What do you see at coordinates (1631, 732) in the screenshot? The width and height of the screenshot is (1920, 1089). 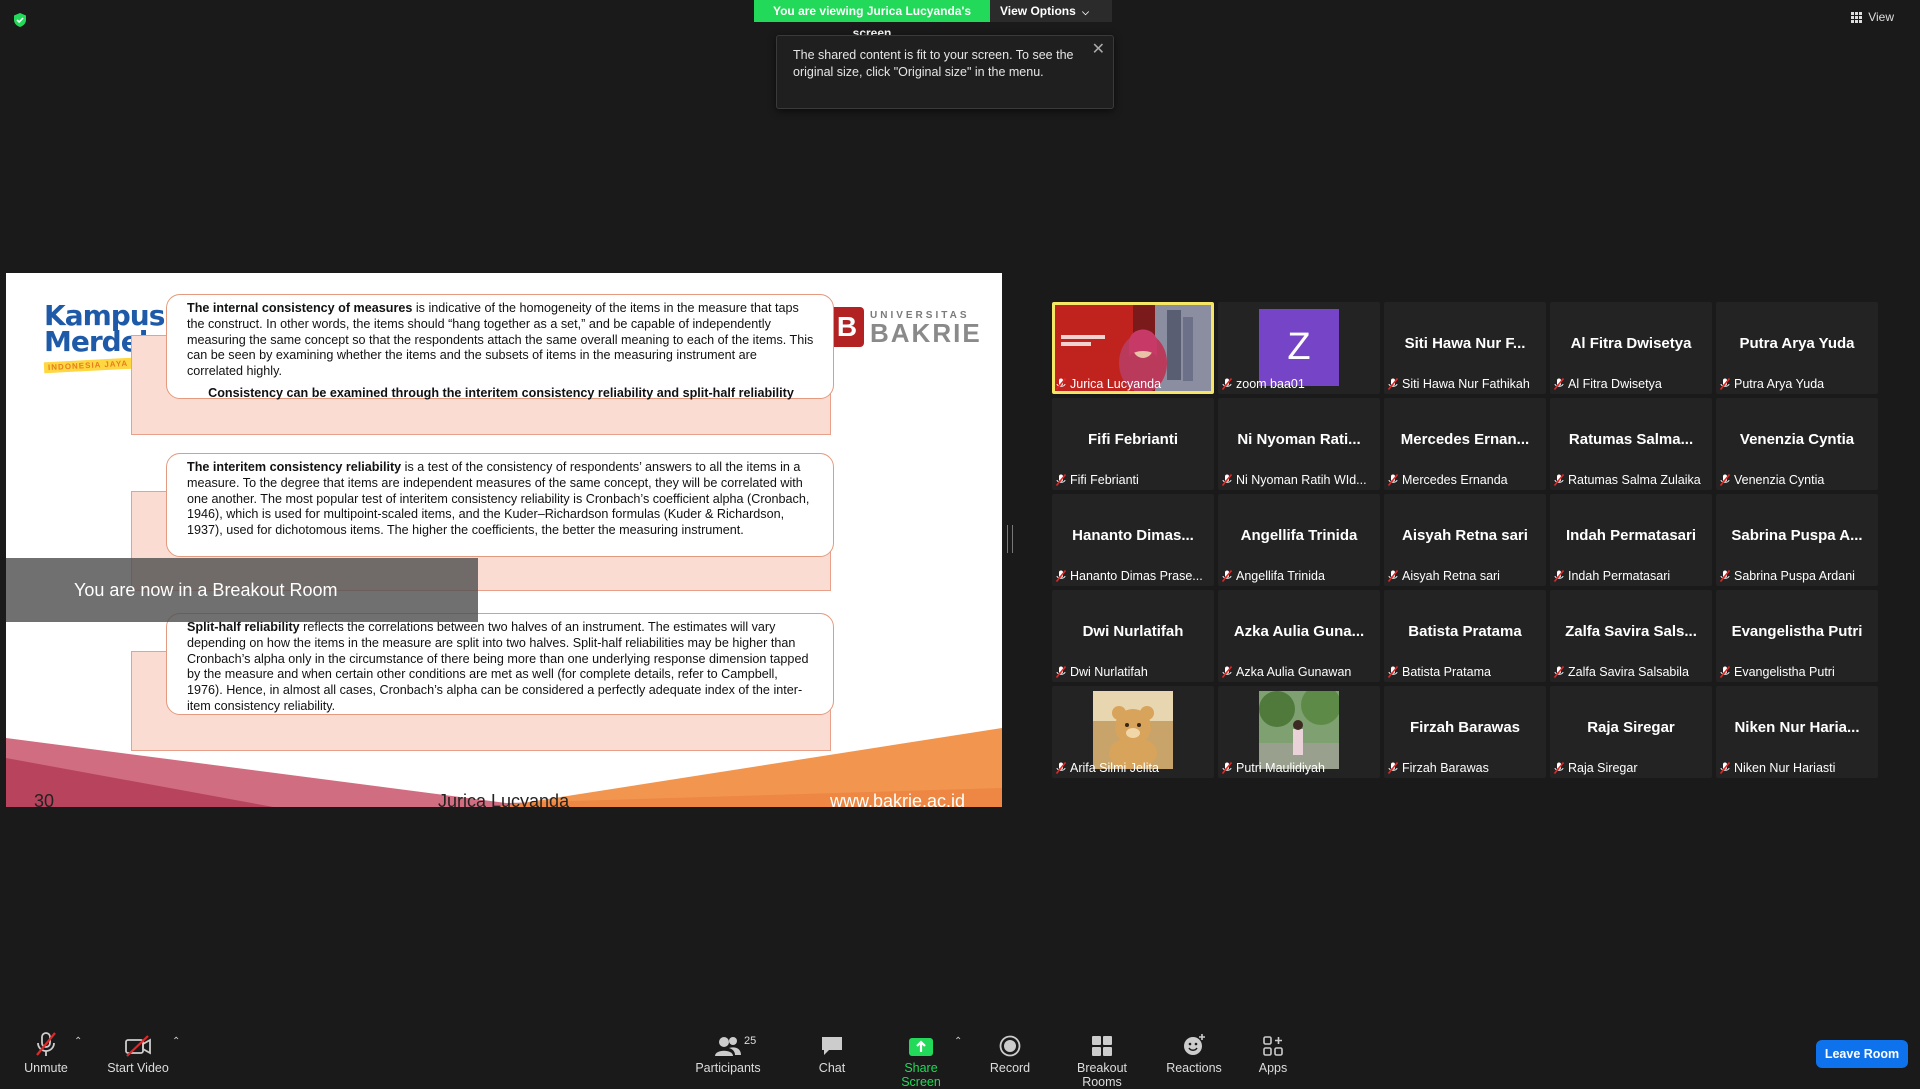 I see `participant-tile: Raja Siregar Raja Siregar` at bounding box center [1631, 732].